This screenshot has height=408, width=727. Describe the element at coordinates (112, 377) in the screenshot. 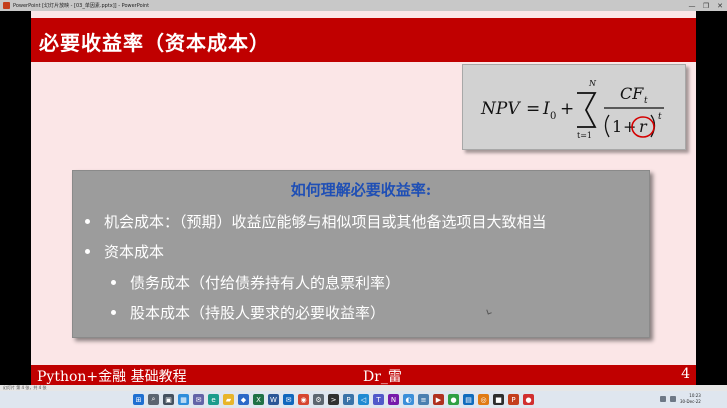

I see `footer-course: Python+金融 基础教程` at that location.